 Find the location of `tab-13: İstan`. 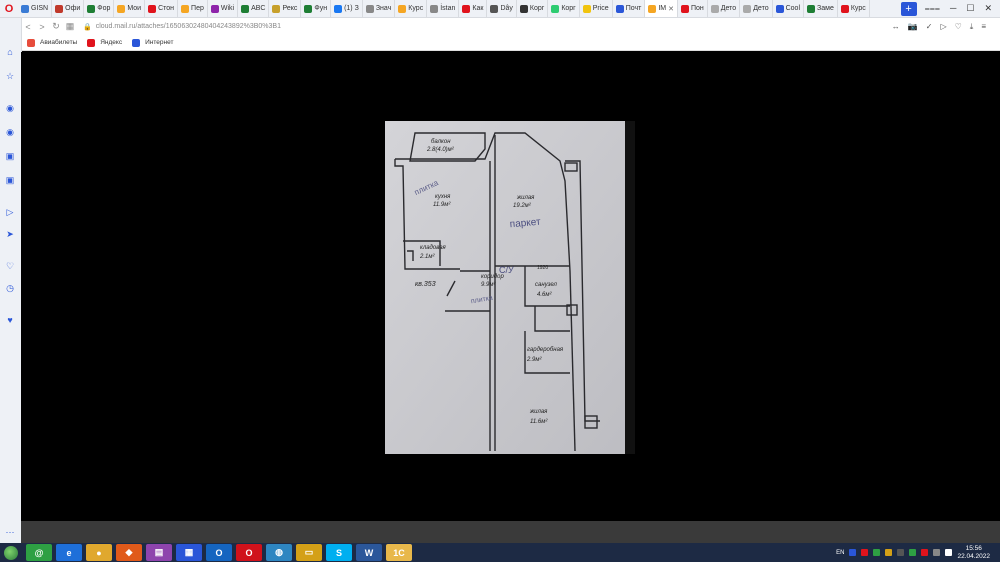

tab-13: İstan is located at coordinates (443, 8).